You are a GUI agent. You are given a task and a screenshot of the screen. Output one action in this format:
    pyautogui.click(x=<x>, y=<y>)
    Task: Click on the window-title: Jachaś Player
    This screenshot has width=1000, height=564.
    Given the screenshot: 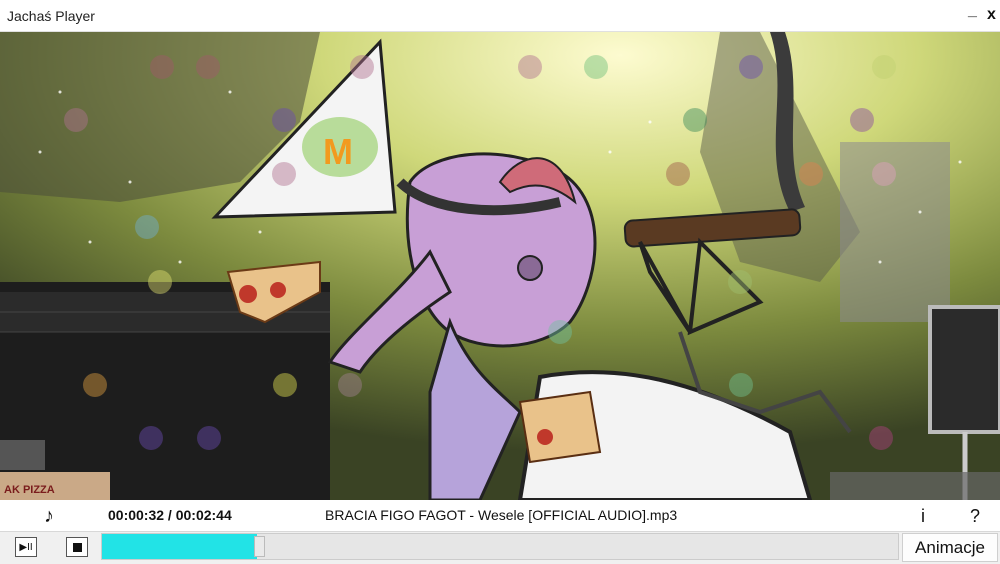 What is the action you would take?
    pyautogui.click(x=51, y=16)
    